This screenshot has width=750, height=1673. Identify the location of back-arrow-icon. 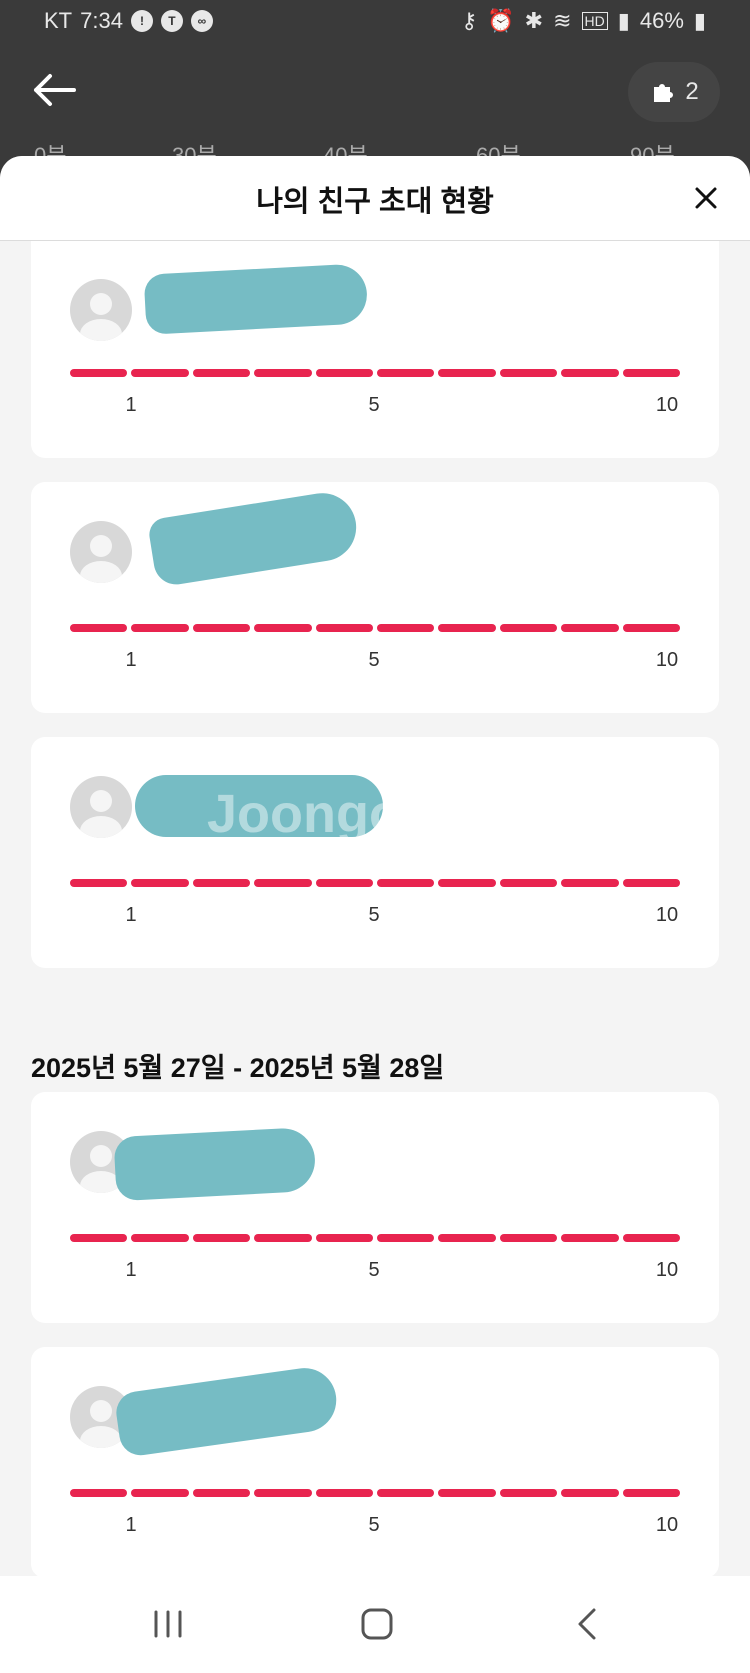
(54, 90).